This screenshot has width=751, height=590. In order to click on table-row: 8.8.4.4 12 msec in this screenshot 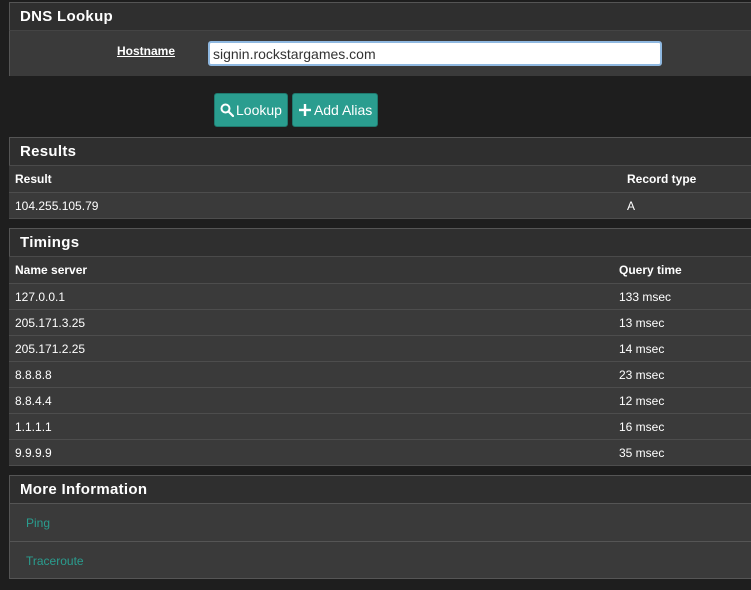, I will do `click(380, 400)`.